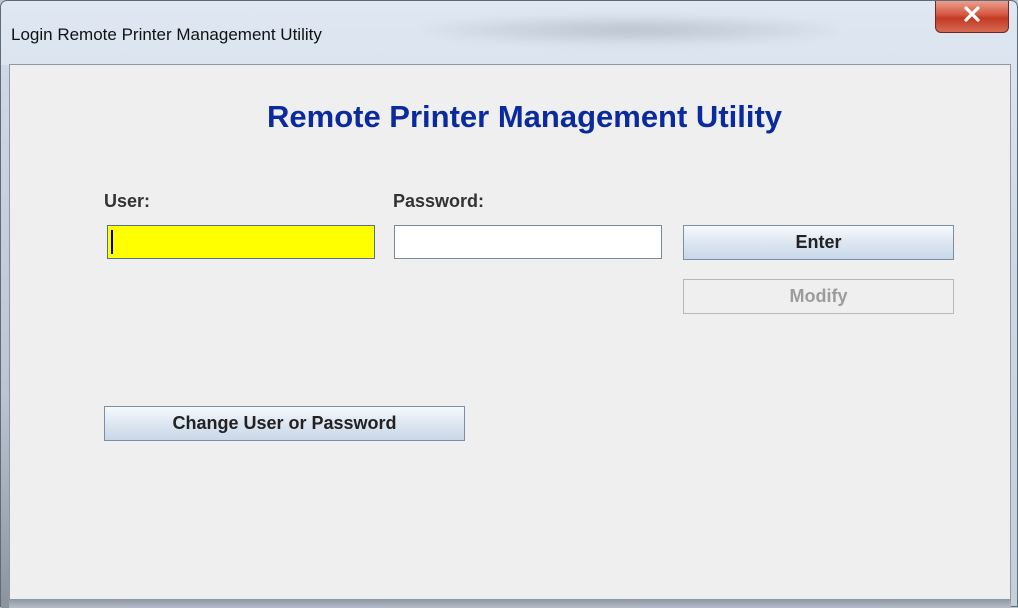  Describe the element at coordinates (439, 201) in the screenshot. I see `password-label: Password:` at that location.